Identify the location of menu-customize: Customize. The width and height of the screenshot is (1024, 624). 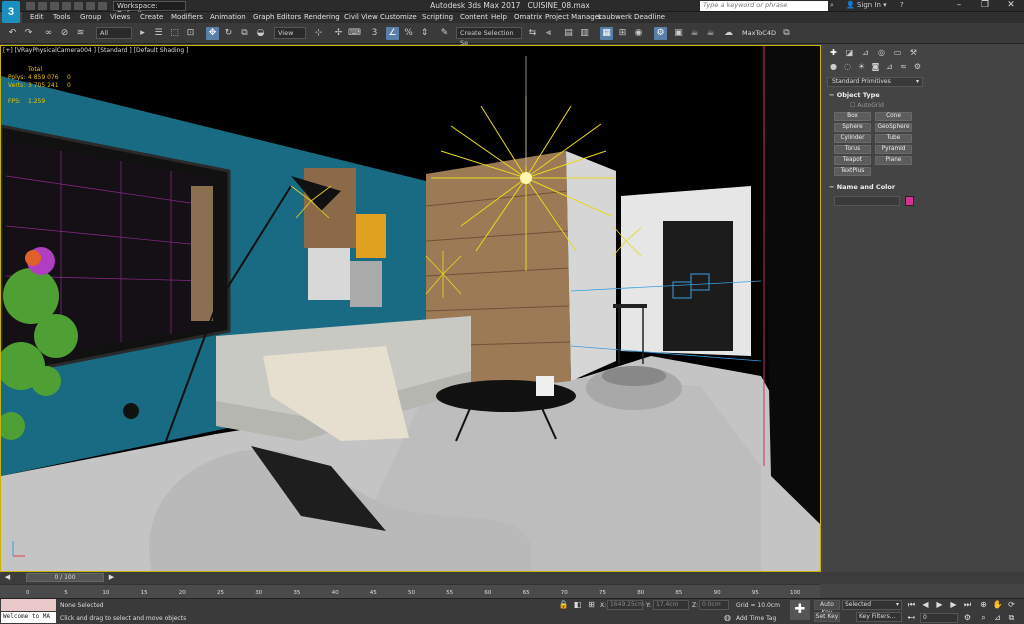
(398, 17).